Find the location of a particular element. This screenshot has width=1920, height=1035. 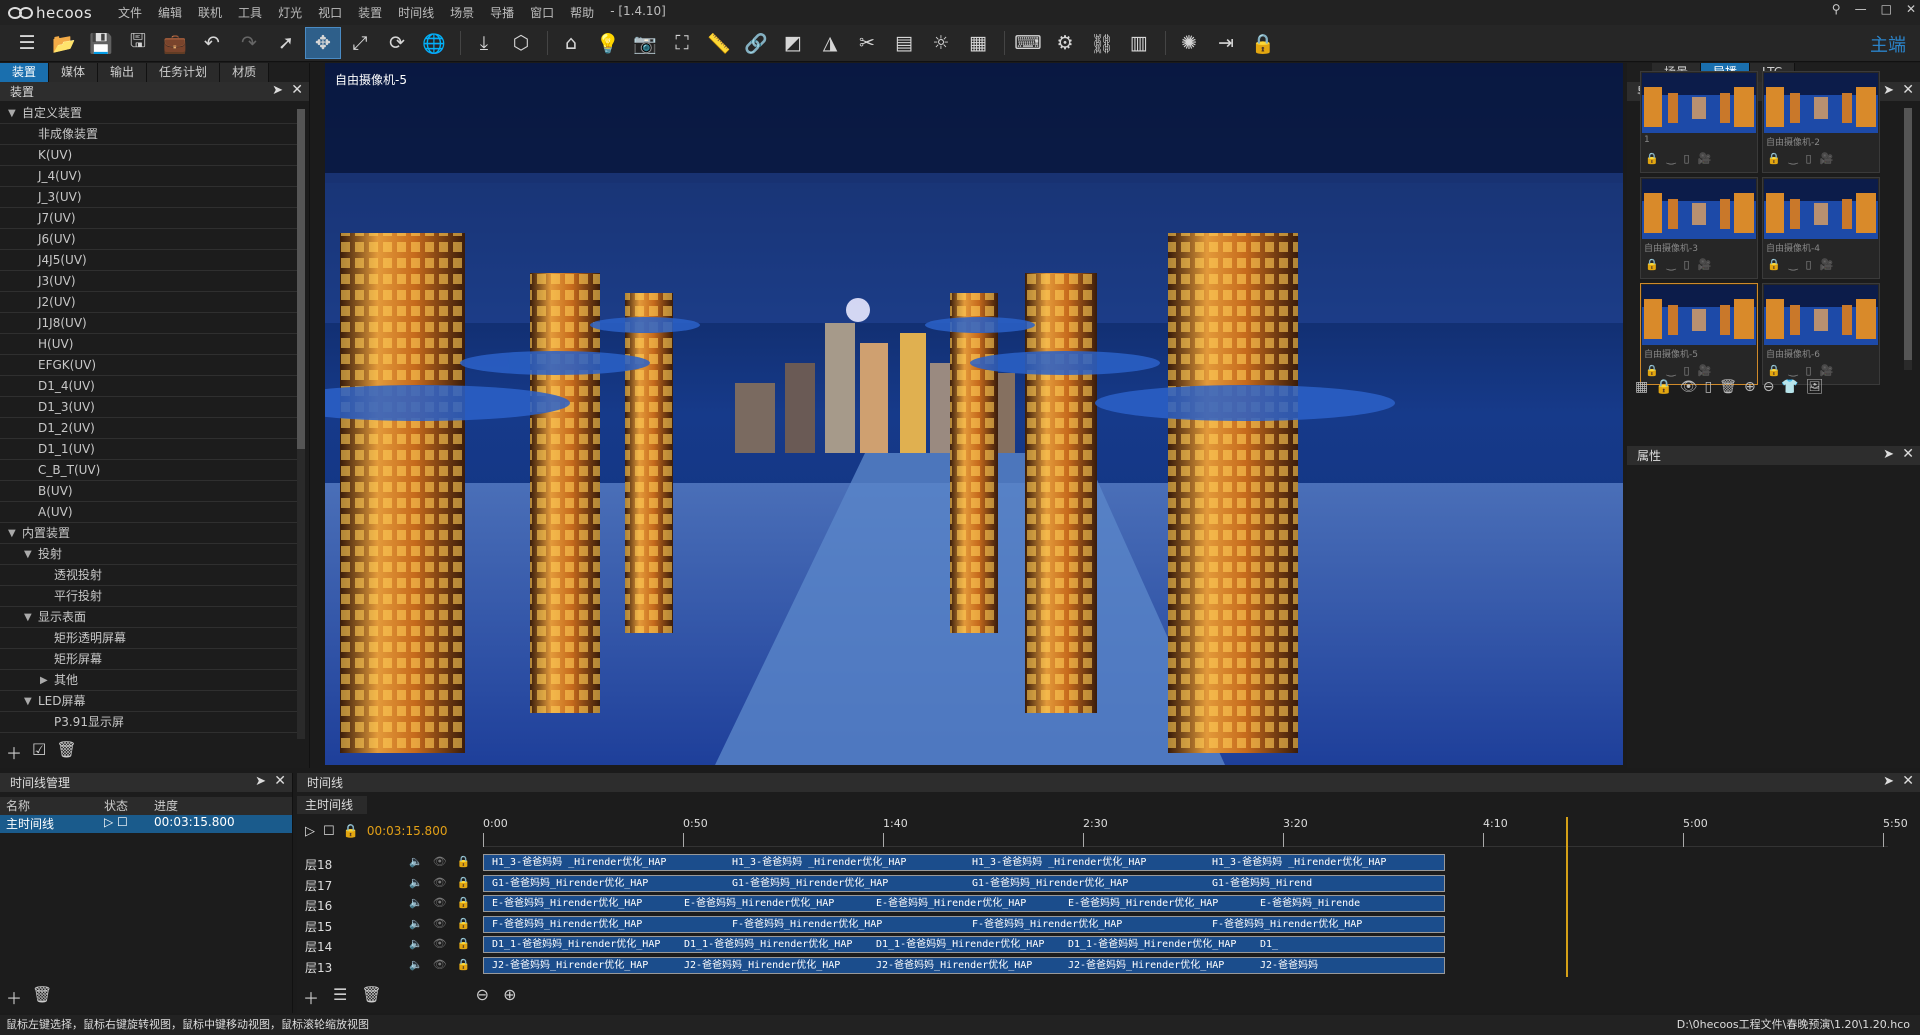

zoom-out-icon: ⊖ is located at coordinates (1769, 387).